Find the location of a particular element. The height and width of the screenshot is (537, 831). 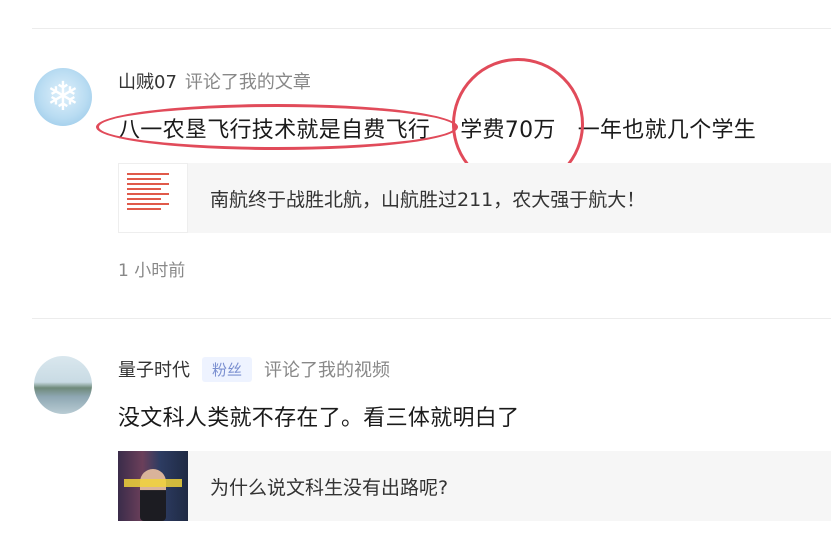

fan-badge: 粉丝 is located at coordinates (227, 369).